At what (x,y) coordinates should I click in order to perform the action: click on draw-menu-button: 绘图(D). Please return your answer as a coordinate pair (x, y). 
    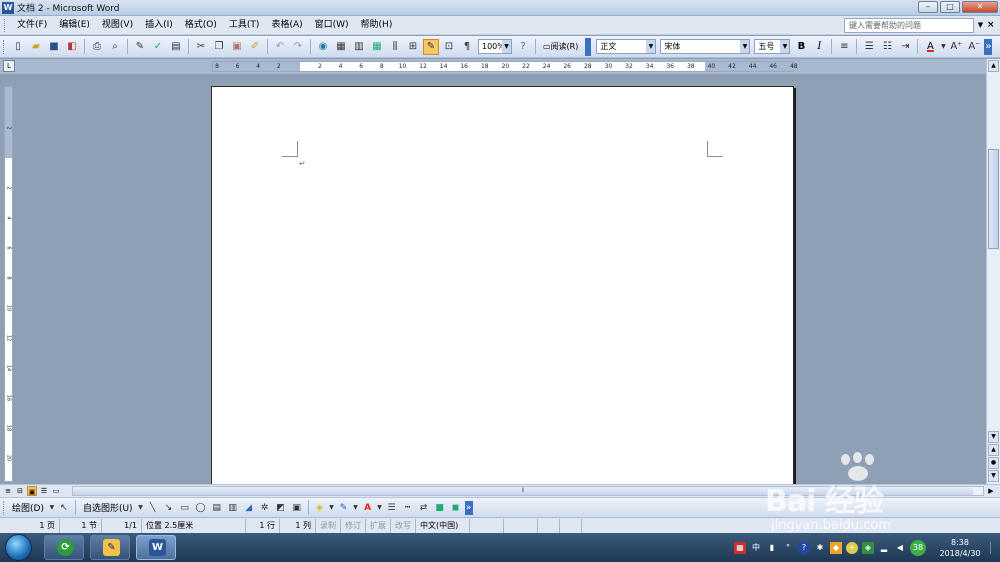
    Looking at the image, I should click on (28, 507).